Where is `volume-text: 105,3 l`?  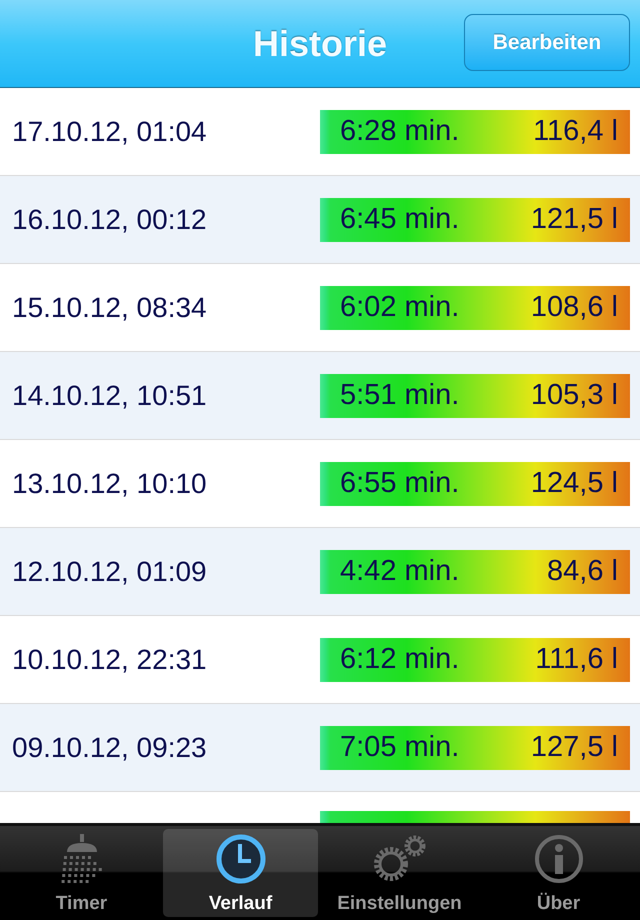 volume-text: 105,3 l is located at coordinates (574, 395).